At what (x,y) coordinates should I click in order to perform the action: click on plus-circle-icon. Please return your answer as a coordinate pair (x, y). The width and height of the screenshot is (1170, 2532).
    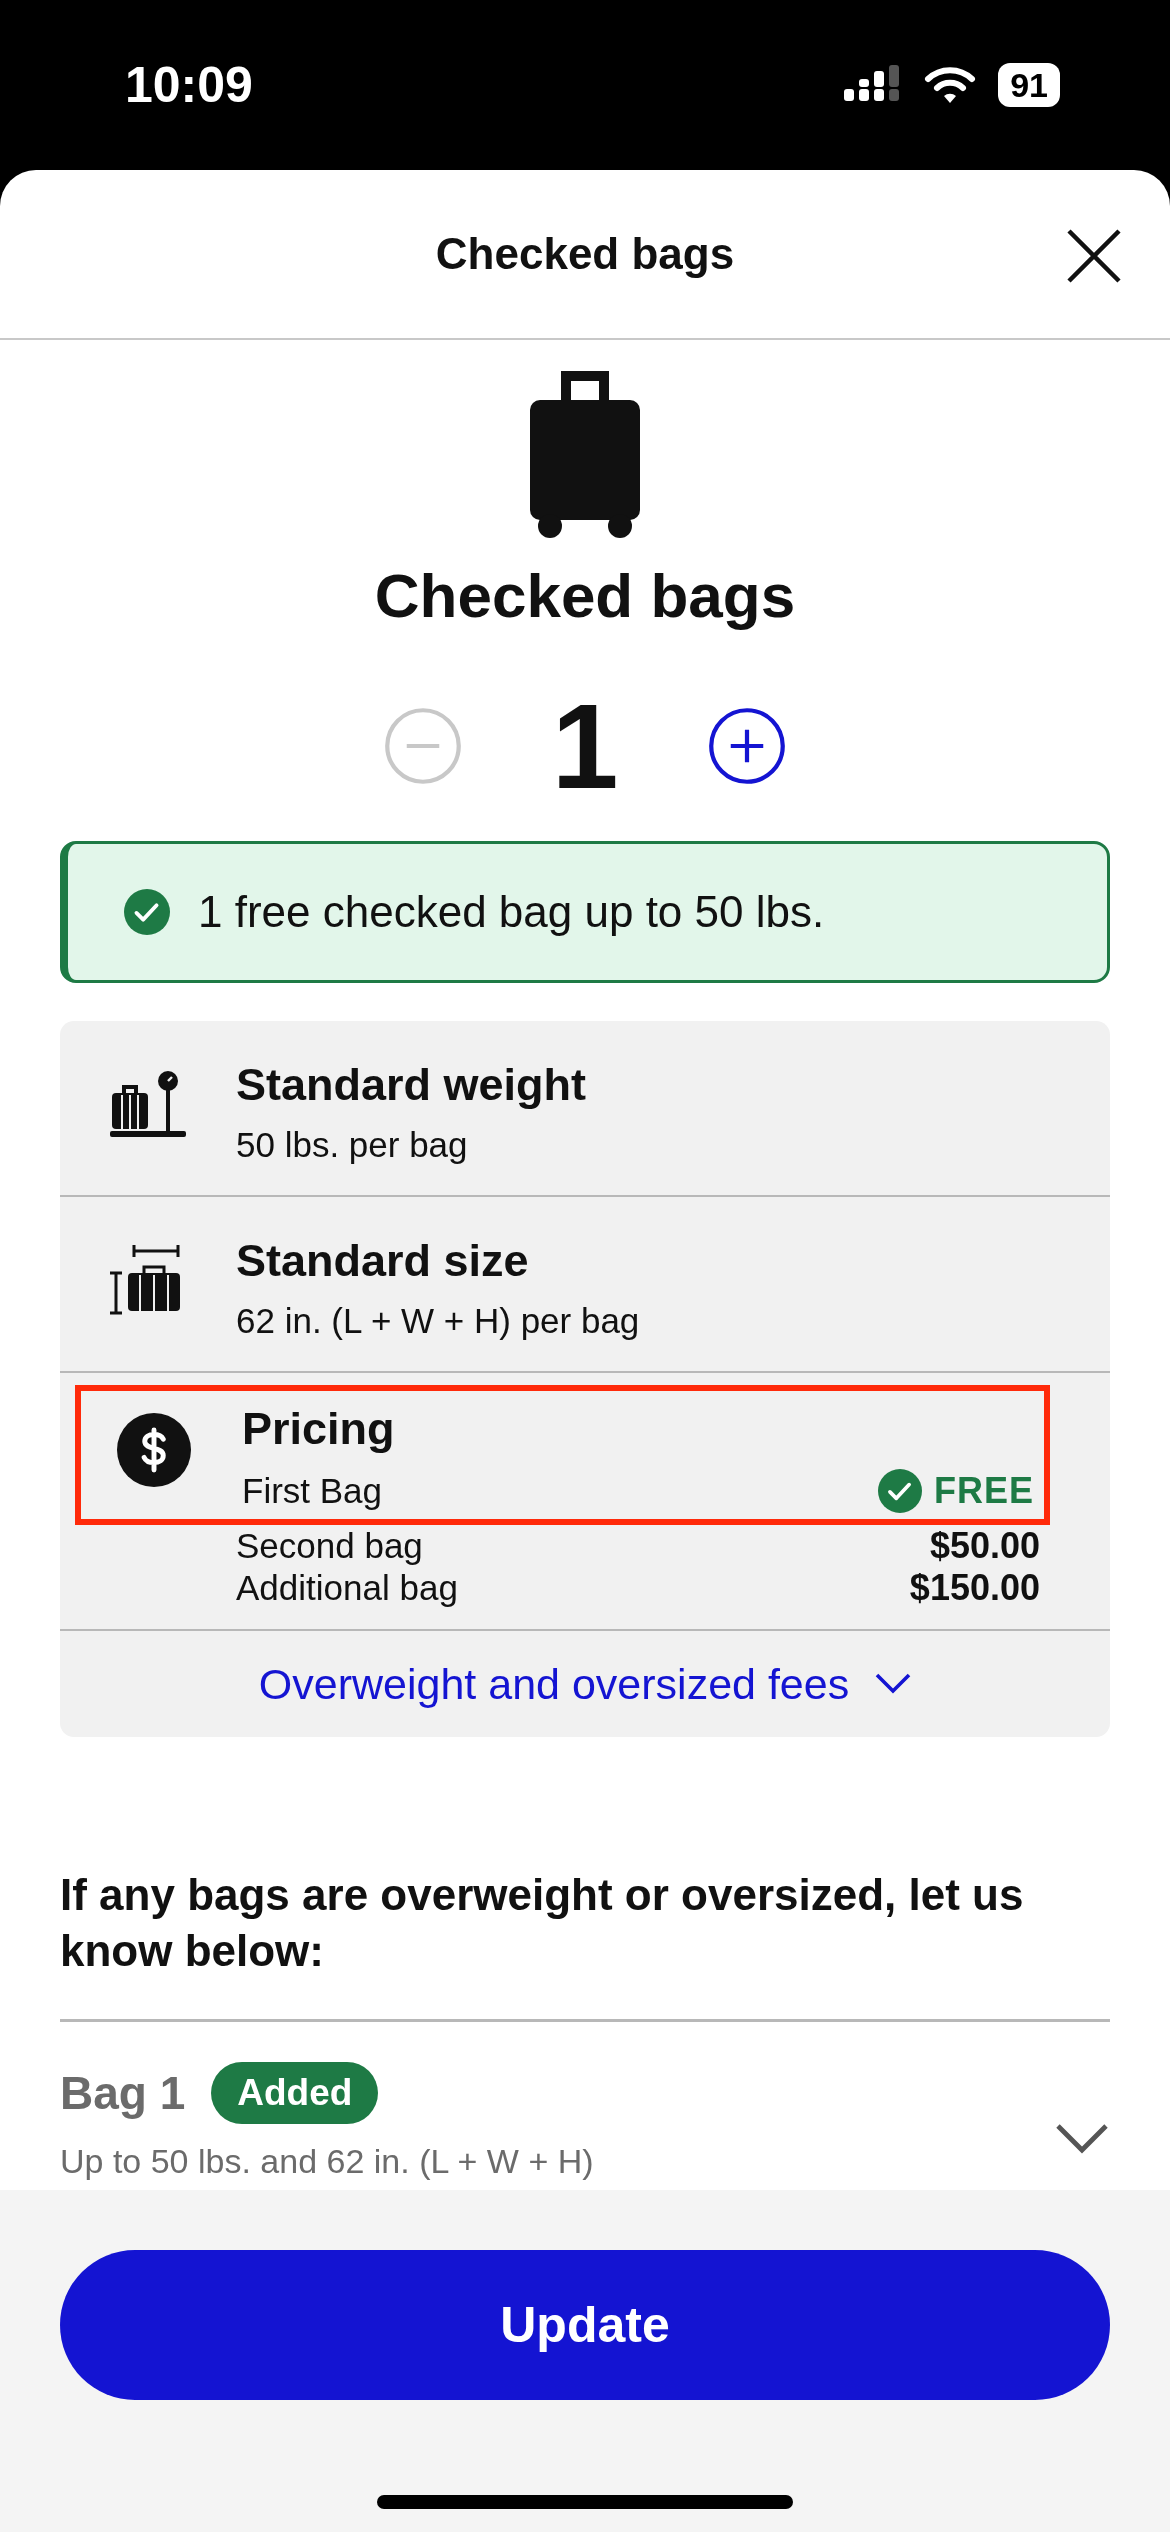
    Looking at the image, I should click on (747, 746).